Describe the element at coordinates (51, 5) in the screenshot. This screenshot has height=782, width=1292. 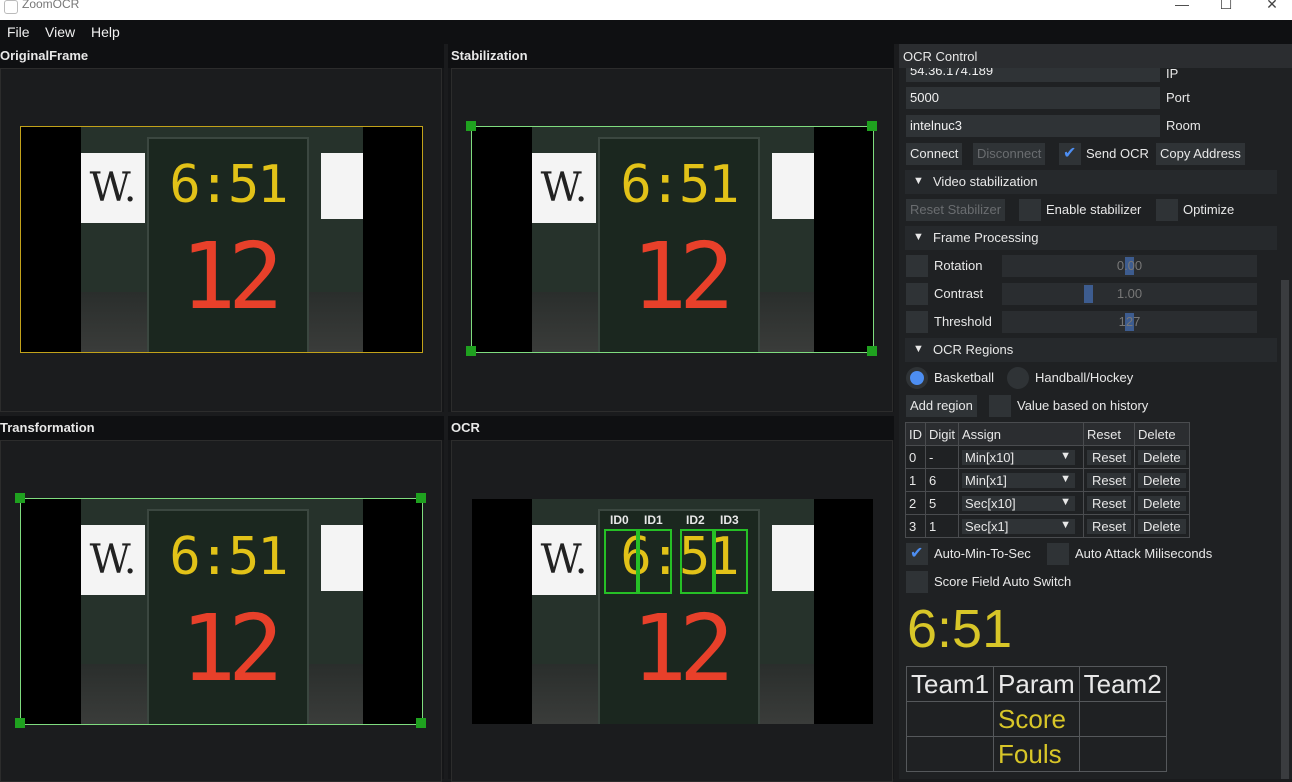
I see `window-title: ZoomOCR` at that location.